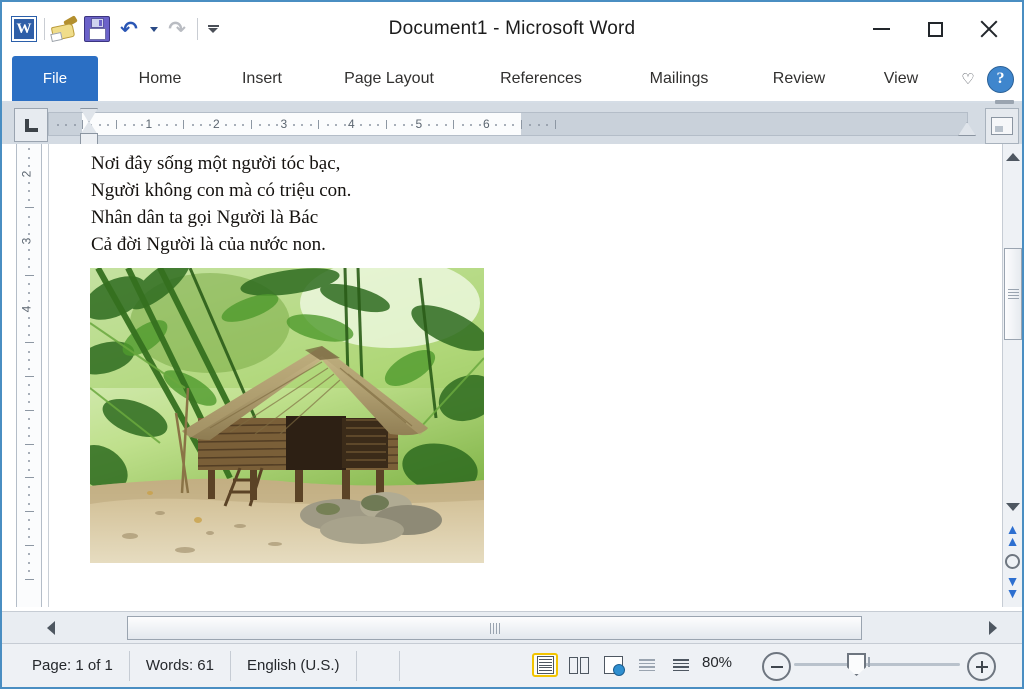 Image resolution: width=1024 pixels, height=689 pixels. What do you see at coordinates (73, 665) in the screenshot?
I see `page-status: Page: 1 of 1` at bounding box center [73, 665].